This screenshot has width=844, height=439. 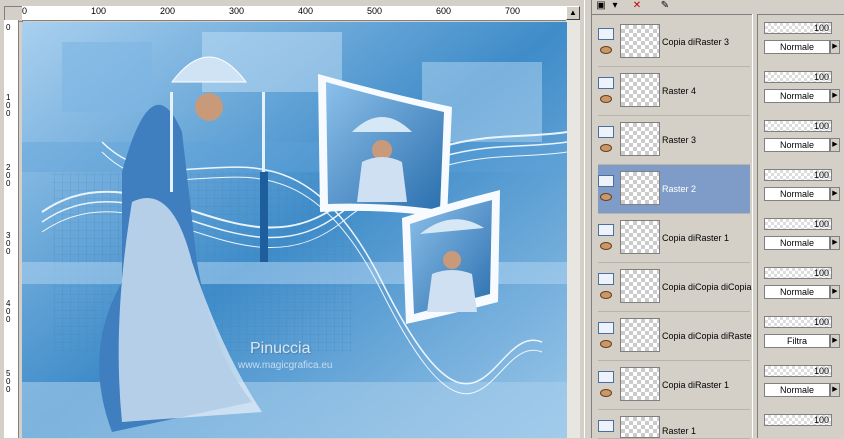 What do you see at coordinates (637, 6) in the screenshot?
I see `delete-layer-icon: ✕` at bounding box center [637, 6].